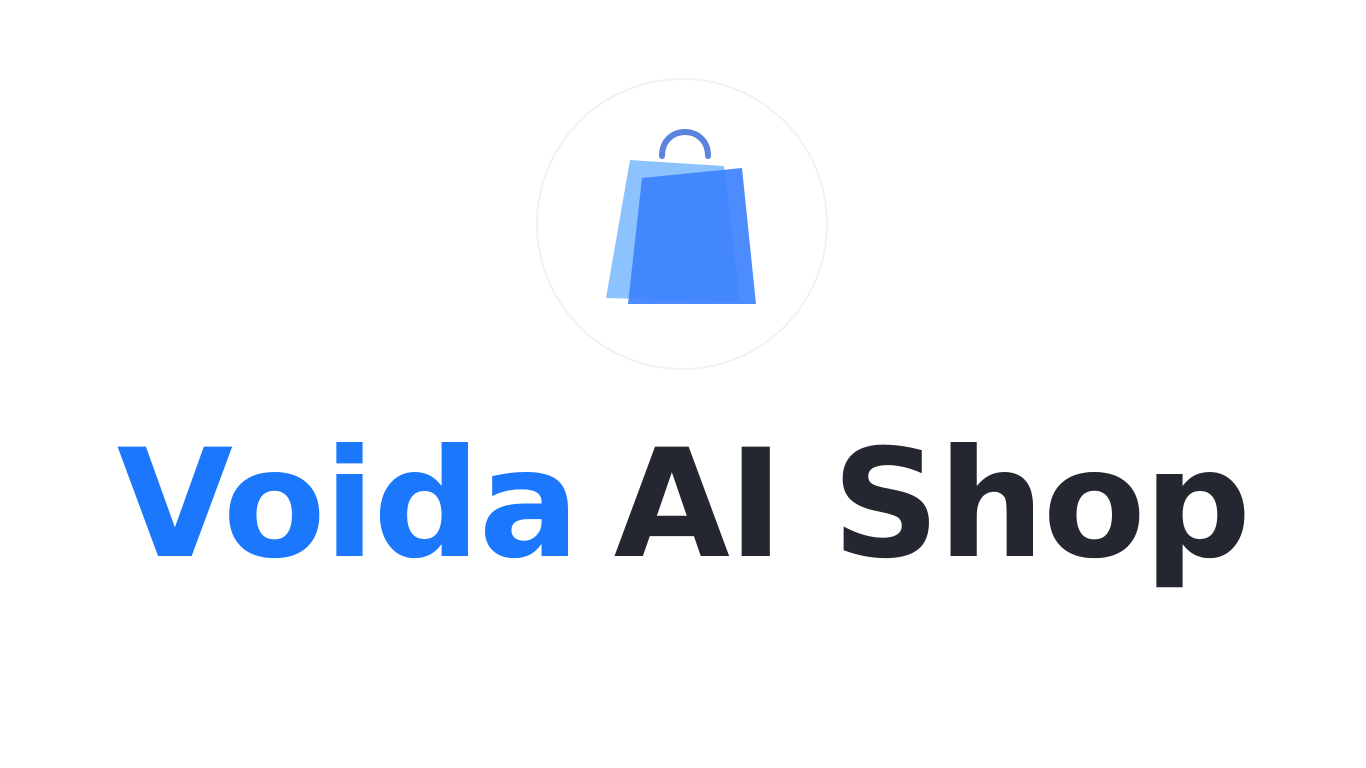  Describe the element at coordinates (932, 505) in the screenshot. I see `title-product-words: AI Shop` at that location.